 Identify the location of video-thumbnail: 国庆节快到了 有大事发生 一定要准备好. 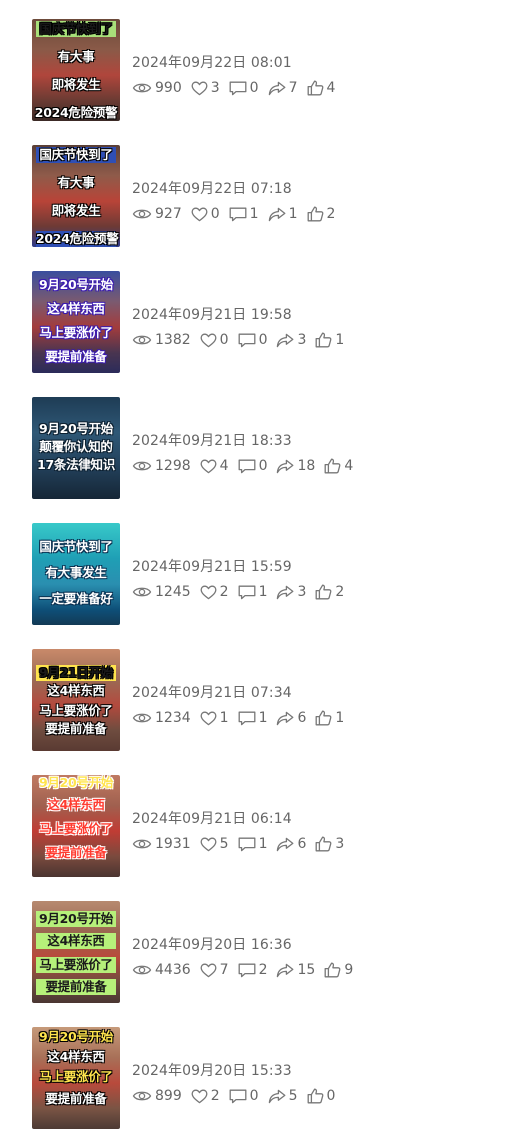
(76, 574).